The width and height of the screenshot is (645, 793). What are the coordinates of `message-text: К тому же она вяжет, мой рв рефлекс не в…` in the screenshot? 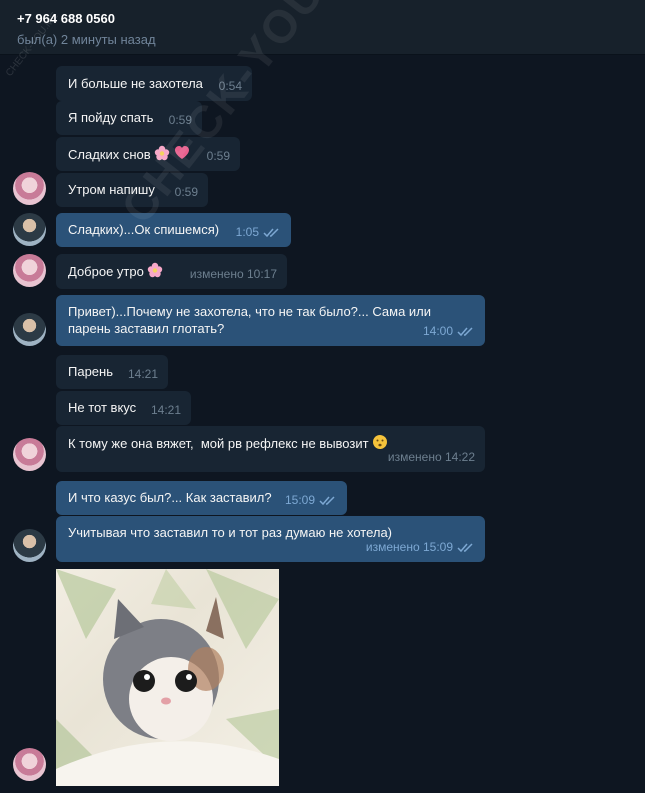 It's located at (218, 443).